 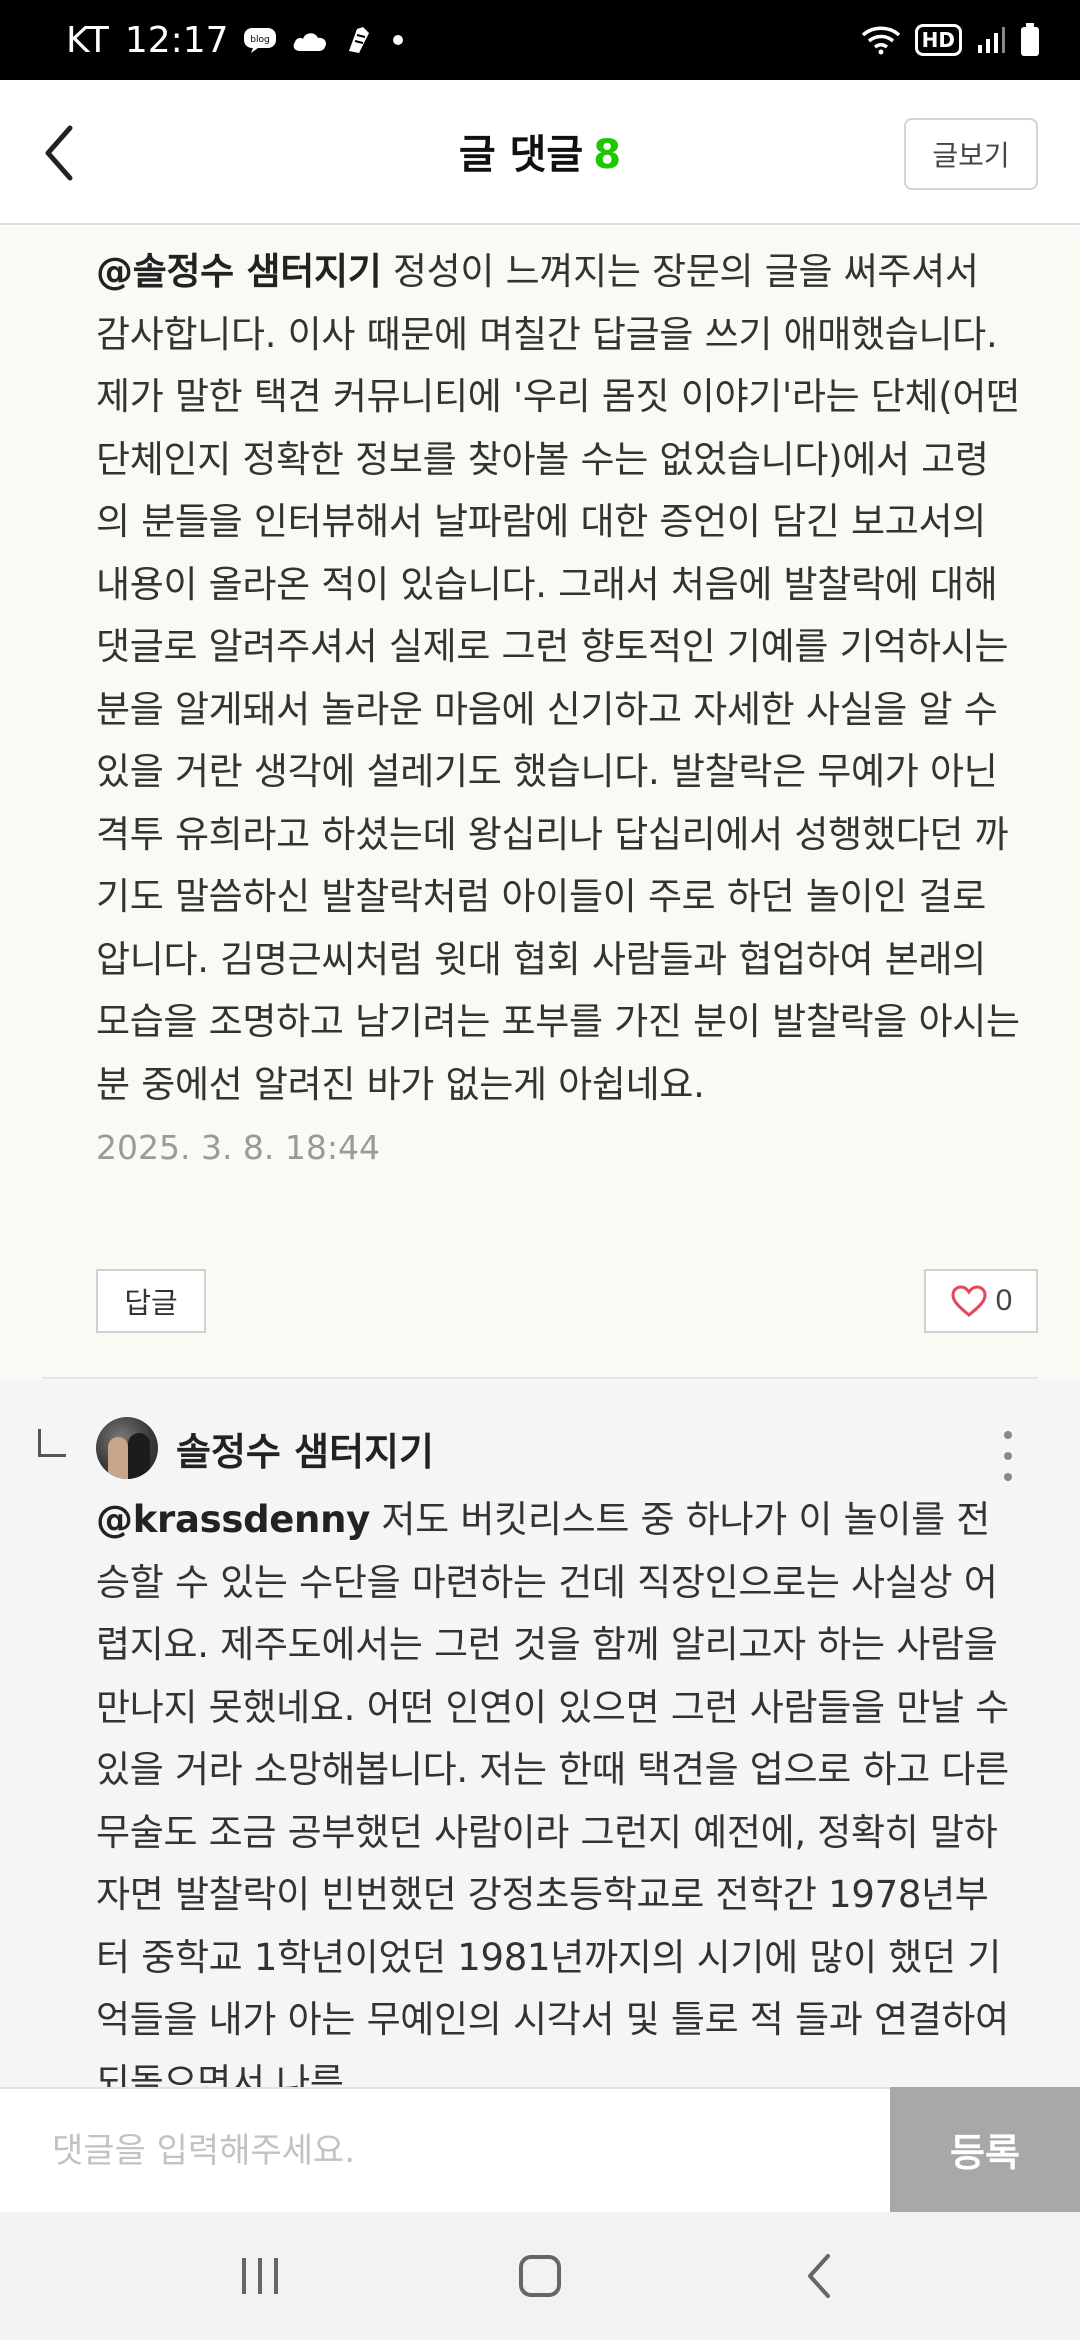 I want to click on reply-button: 답글, so click(x=151, y=1301).